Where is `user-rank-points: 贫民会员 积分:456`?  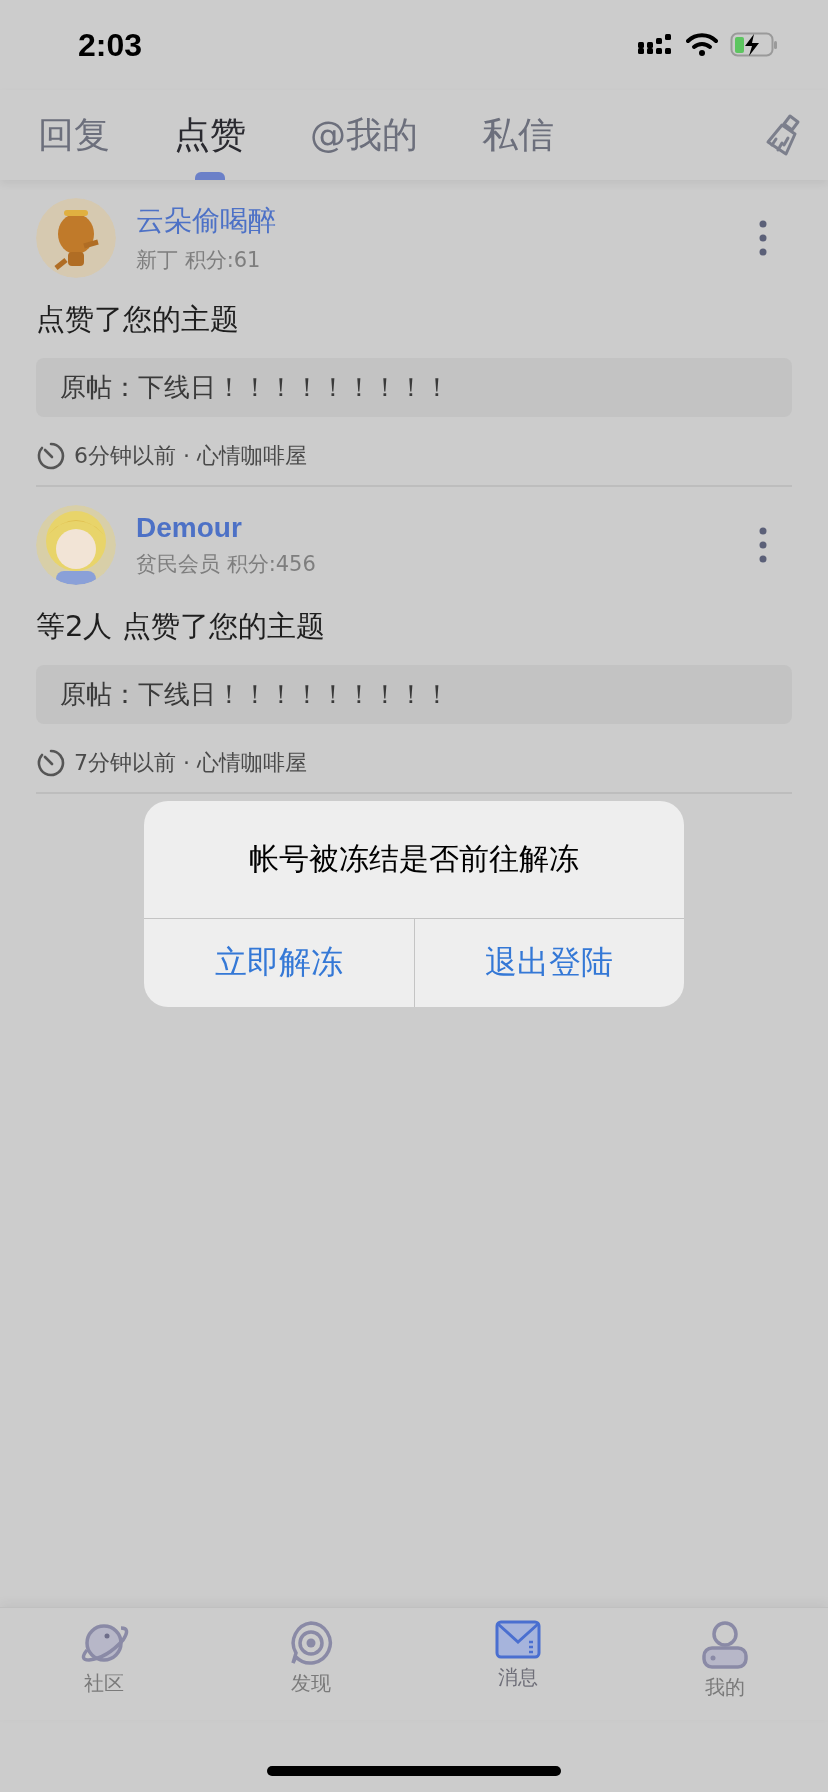 user-rank-points: 贫民会员 积分:456 is located at coordinates (226, 564).